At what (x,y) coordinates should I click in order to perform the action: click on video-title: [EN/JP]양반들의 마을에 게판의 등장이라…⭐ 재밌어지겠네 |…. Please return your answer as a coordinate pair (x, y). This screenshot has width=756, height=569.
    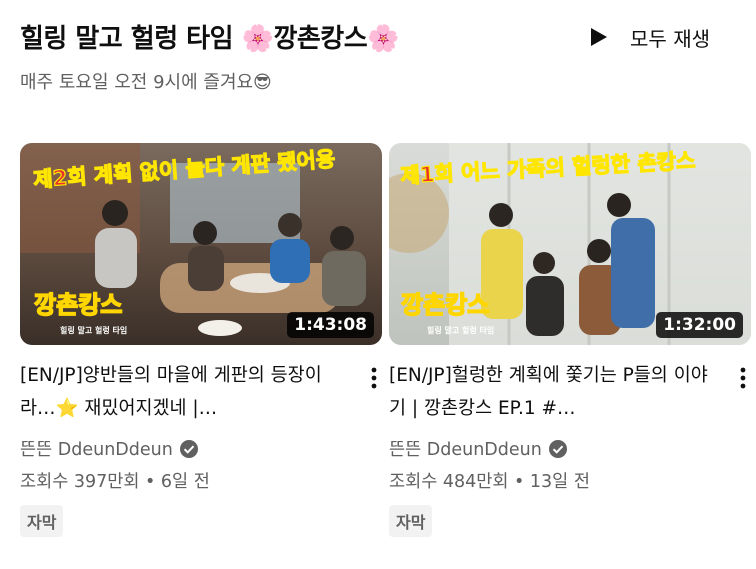
    Looking at the image, I should click on (187, 392).